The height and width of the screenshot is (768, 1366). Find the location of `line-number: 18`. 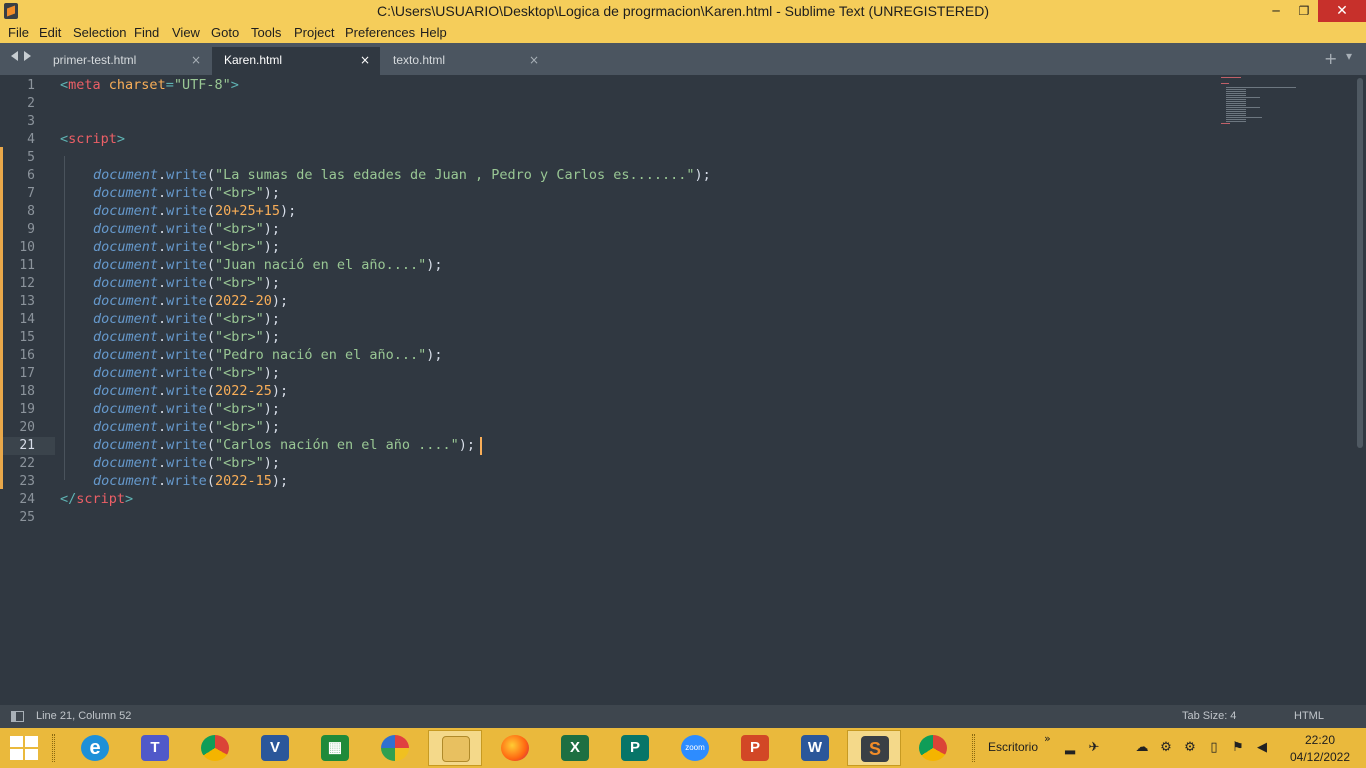

line-number: 18 is located at coordinates (27, 391).